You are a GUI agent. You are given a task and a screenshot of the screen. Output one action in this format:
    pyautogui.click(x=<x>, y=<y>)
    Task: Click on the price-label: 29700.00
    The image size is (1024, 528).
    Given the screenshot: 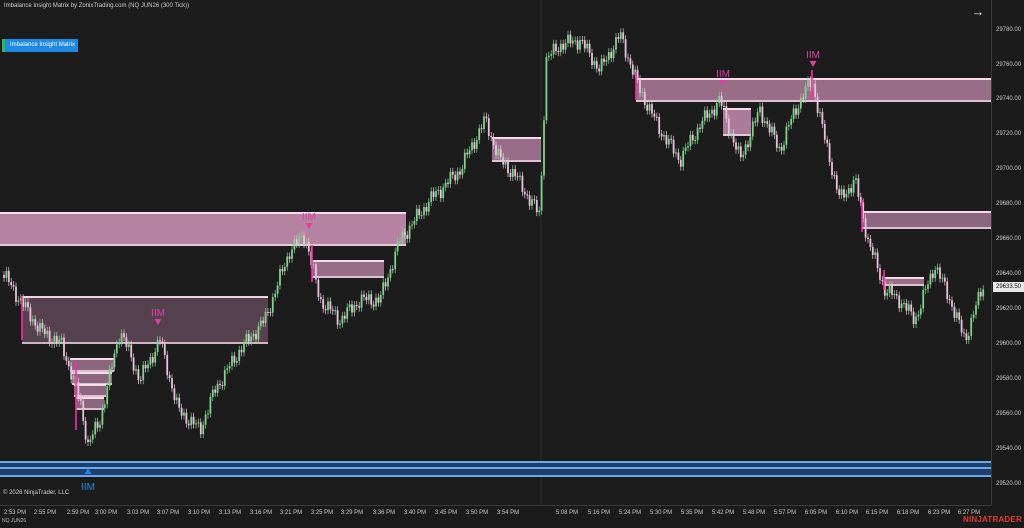 What is the action you would take?
    pyautogui.click(x=1009, y=169)
    